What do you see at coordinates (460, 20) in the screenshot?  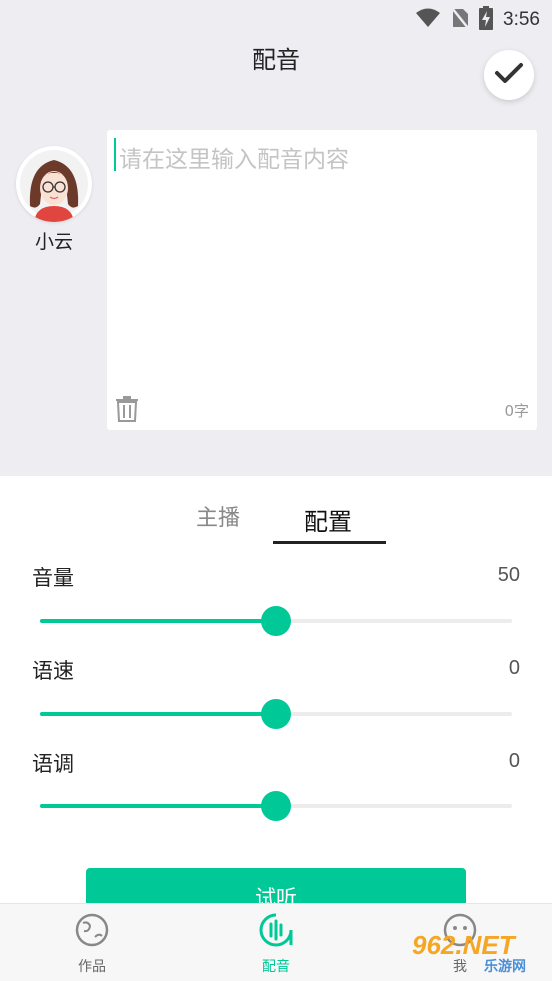 I see `no-sim-icon` at bounding box center [460, 20].